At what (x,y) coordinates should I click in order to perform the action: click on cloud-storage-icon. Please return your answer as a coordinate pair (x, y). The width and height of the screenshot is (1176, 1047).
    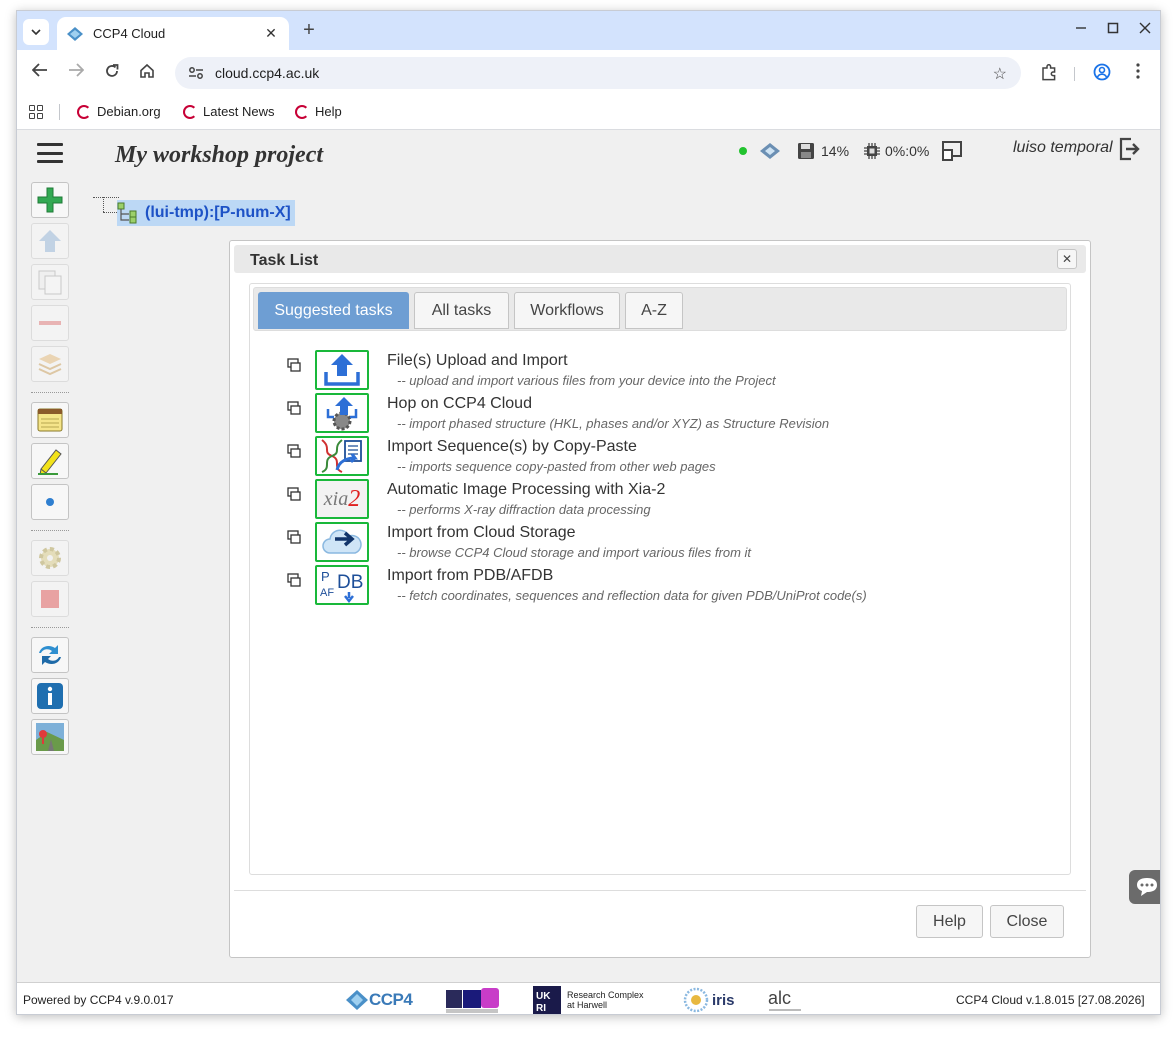
    Looking at the image, I should click on (342, 542).